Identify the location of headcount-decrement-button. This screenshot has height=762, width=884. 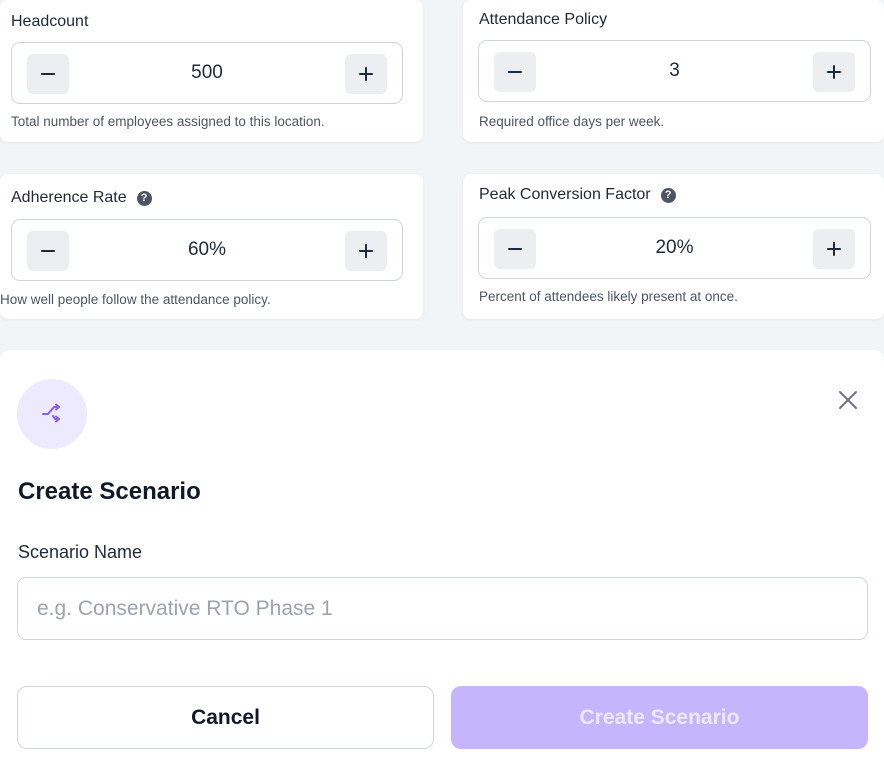
(48, 74).